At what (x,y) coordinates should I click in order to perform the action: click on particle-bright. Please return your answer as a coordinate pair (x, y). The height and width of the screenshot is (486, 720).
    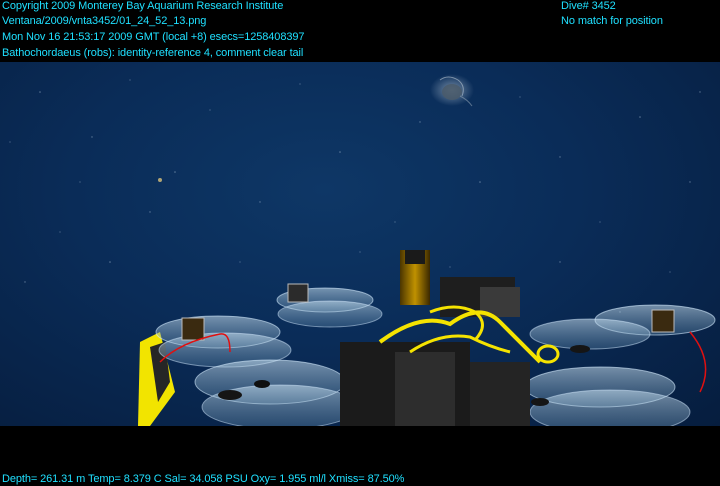
    Looking at the image, I should click on (160, 180).